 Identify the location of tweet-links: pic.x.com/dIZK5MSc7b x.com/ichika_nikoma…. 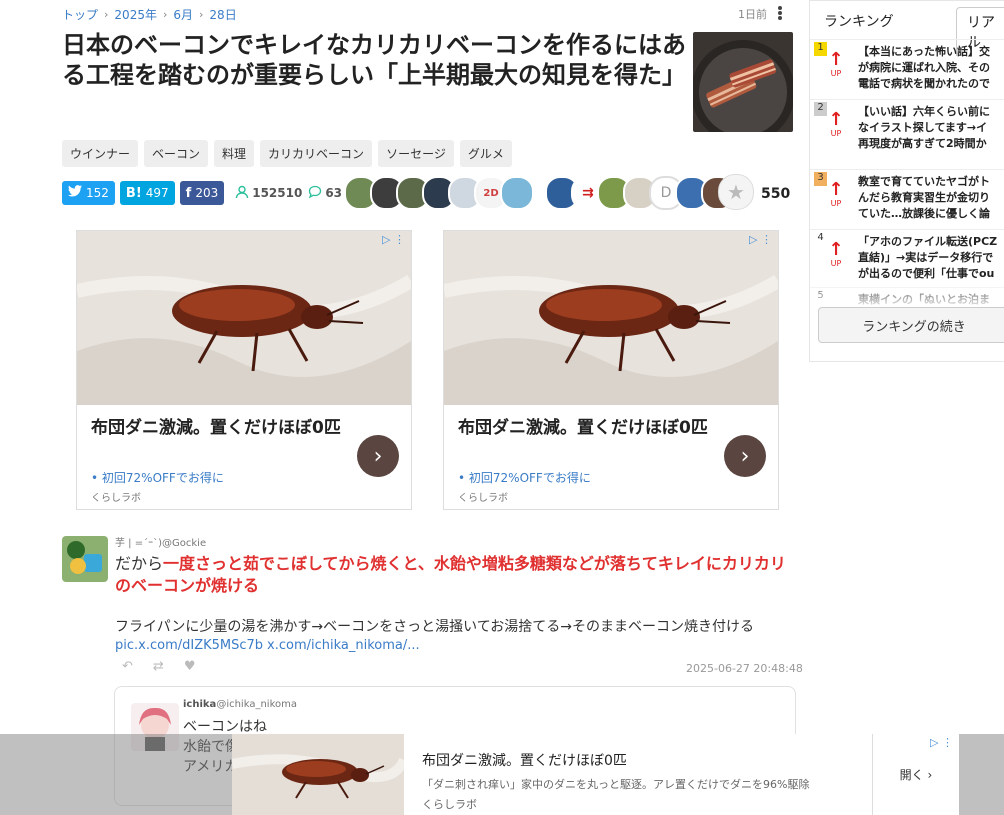
(267, 645).